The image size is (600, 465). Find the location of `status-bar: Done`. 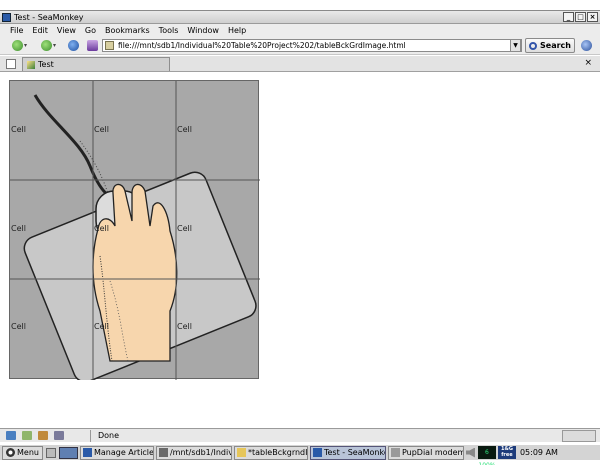

status-bar: Done is located at coordinates (300, 435).